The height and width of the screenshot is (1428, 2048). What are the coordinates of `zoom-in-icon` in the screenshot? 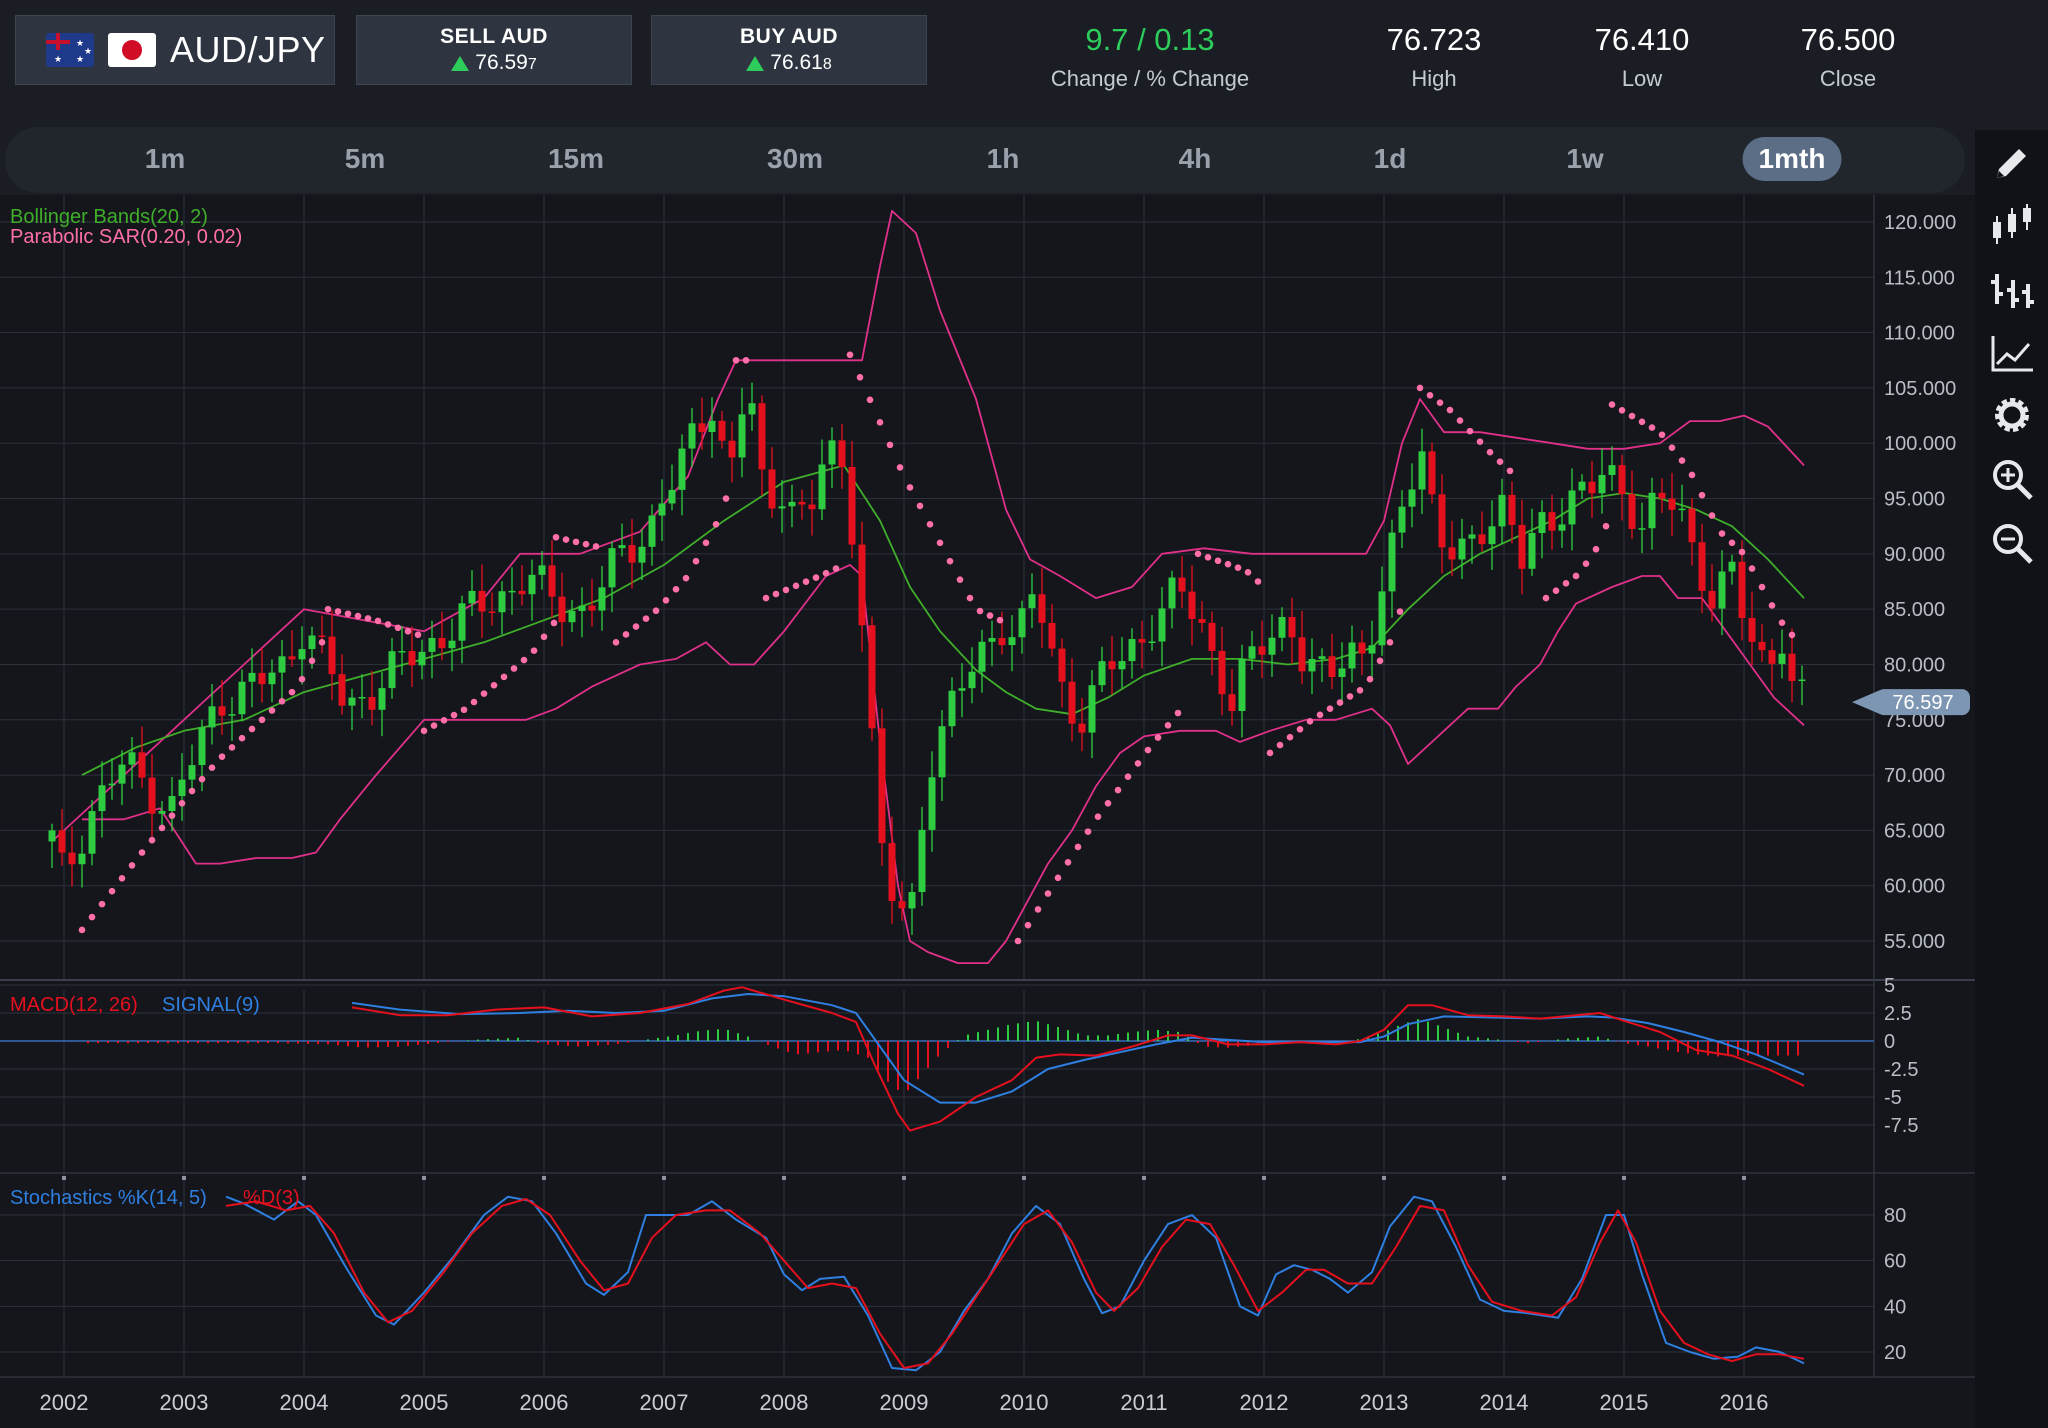 It's located at (2012, 479).